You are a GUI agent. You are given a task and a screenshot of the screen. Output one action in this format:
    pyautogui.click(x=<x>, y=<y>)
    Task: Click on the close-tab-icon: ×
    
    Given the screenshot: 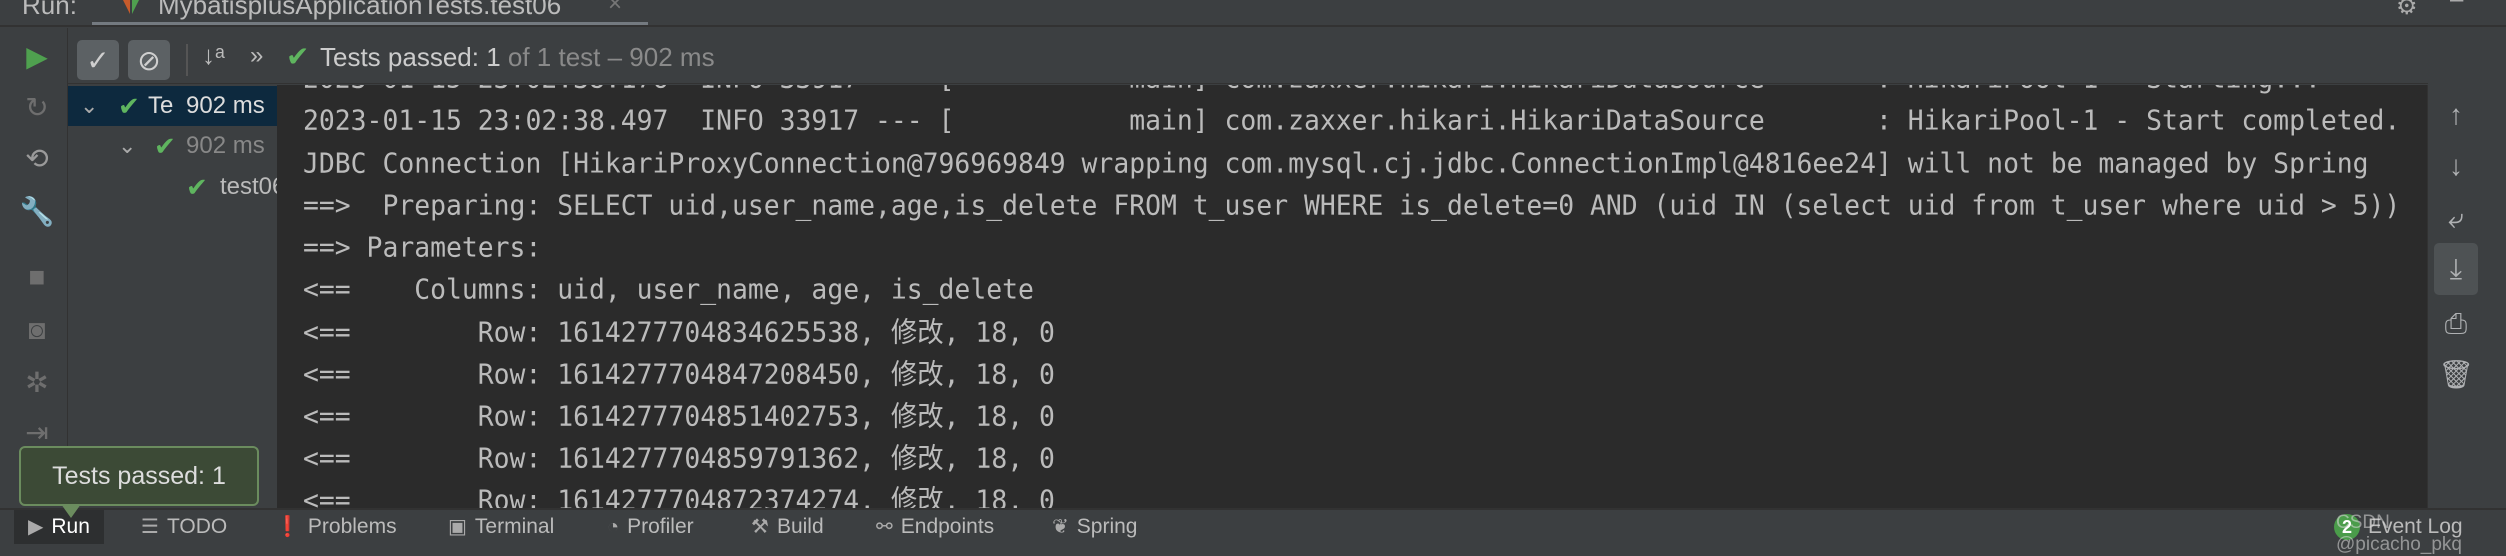 What is the action you would take?
    pyautogui.click(x=615, y=9)
    